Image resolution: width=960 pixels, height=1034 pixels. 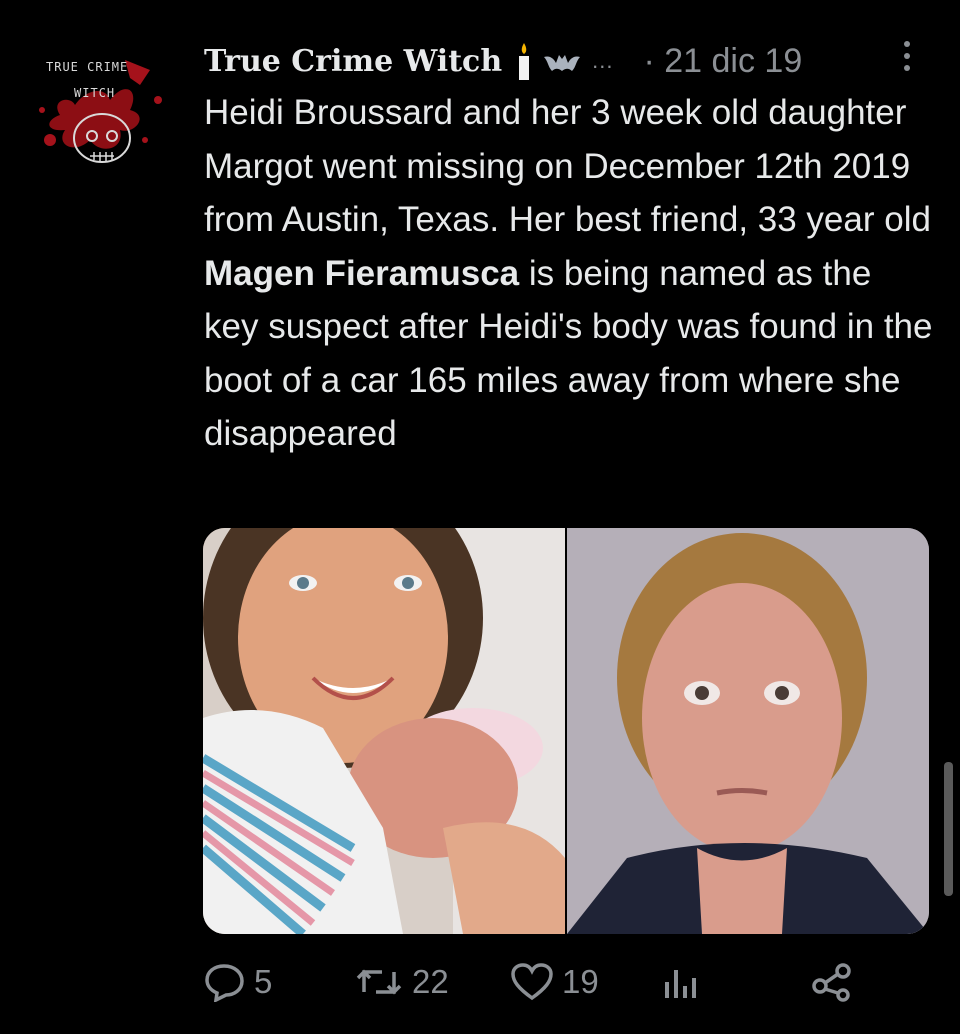 I want to click on candle-emoji-icon, so click(x=524, y=61).